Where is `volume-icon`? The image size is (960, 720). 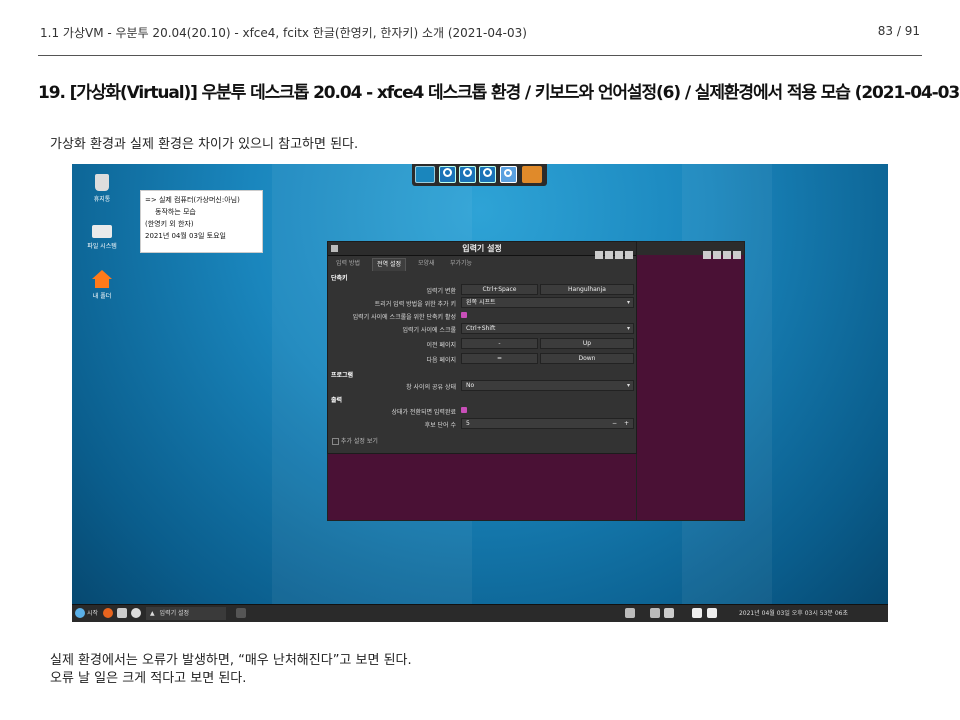
volume-icon is located at coordinates (697, 613).